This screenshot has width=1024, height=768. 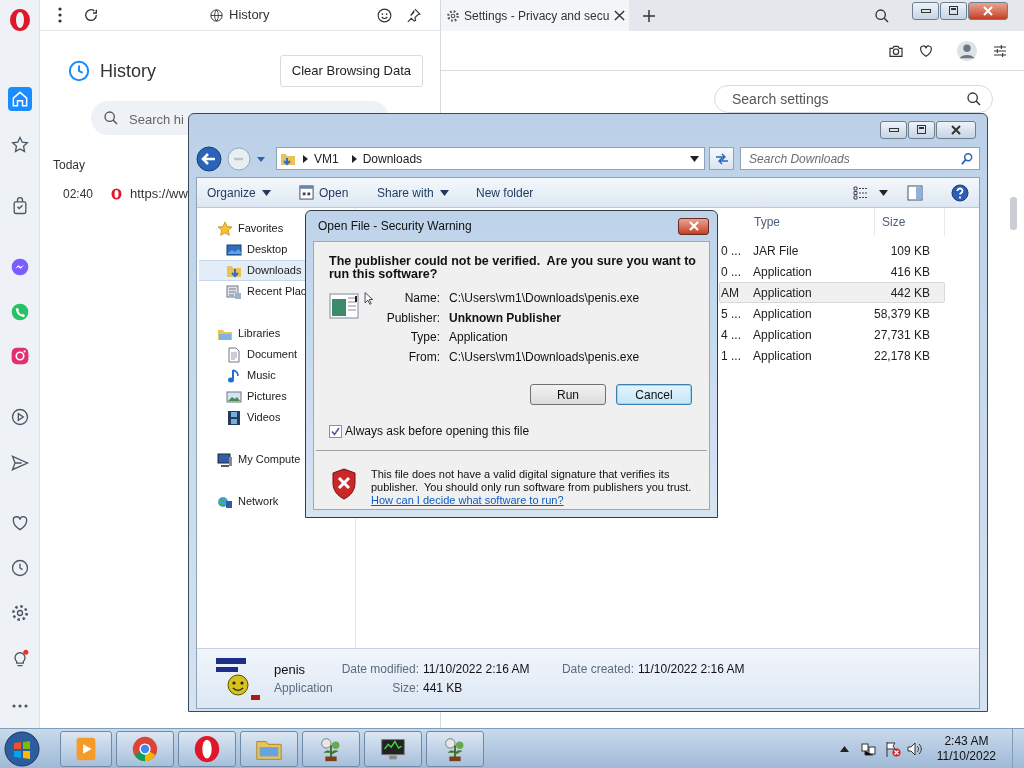 I want to click on chevron-icon, so click(x=305, y=158).